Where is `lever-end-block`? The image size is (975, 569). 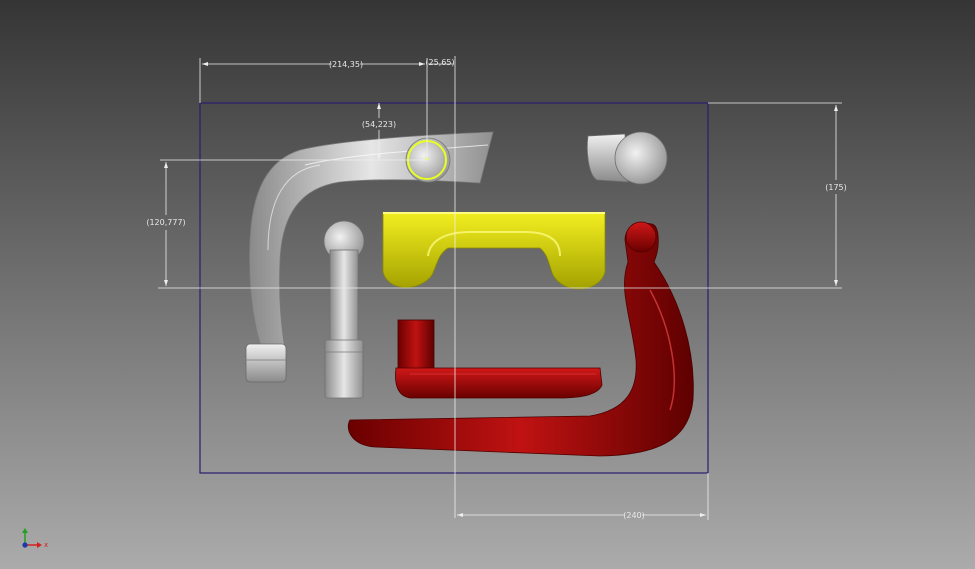 lever-end-block is located at coordinates (266, 363).